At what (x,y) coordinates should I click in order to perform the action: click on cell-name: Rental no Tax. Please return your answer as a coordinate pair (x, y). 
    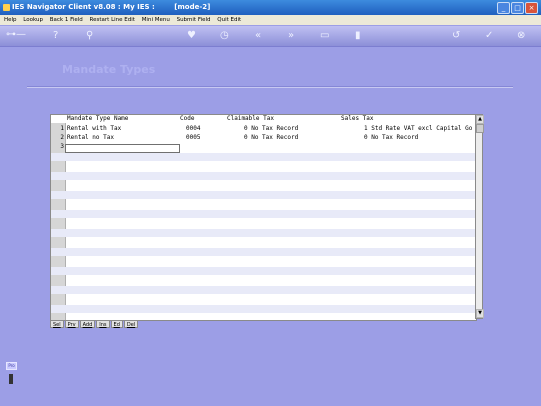
    Looking at the image, I should click on (90, 138).